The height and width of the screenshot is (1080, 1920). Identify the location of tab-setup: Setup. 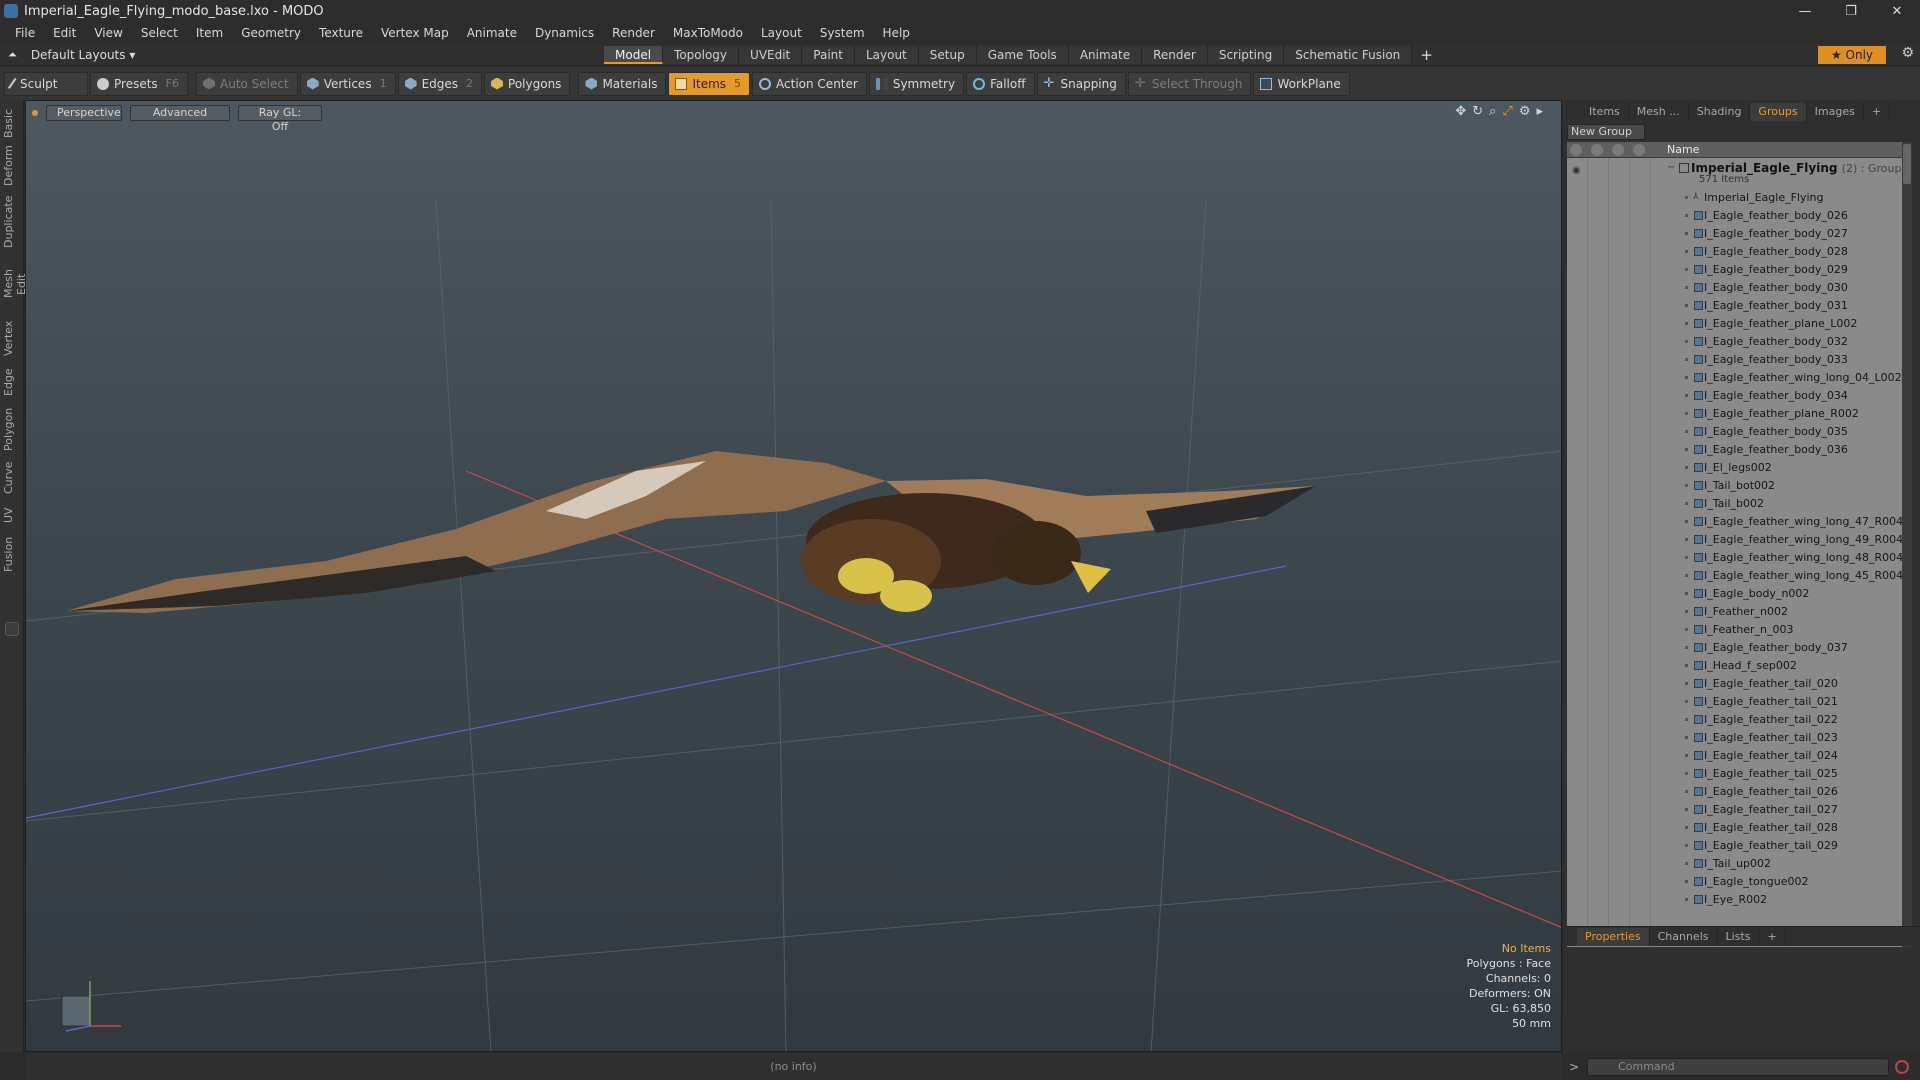
(947, 55).